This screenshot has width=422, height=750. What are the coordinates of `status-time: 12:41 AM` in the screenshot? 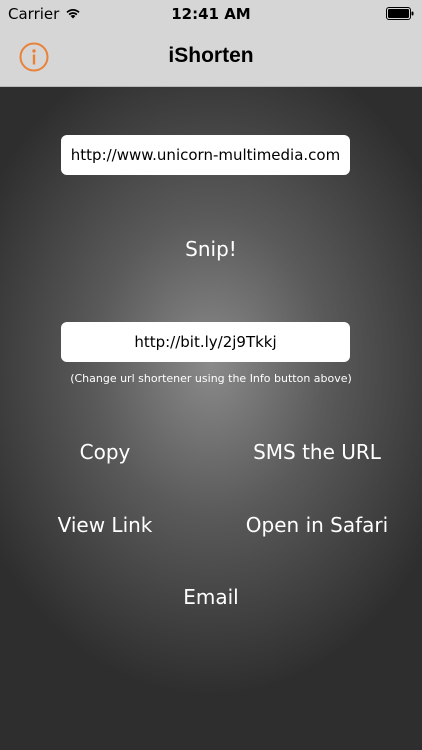 It's located at (211, 14).